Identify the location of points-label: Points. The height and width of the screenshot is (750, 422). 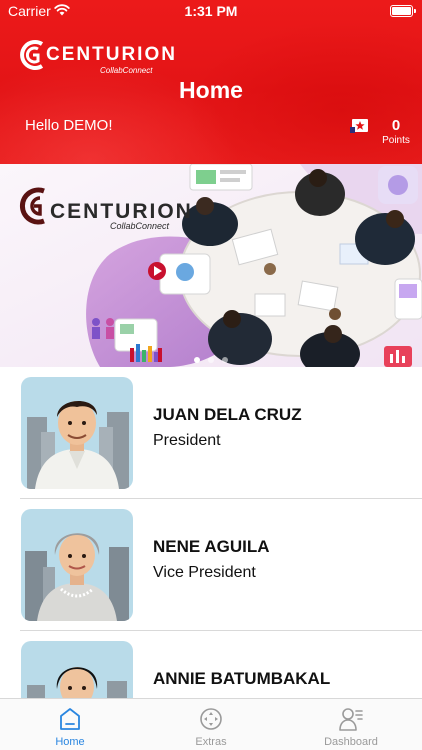
(396, 140).